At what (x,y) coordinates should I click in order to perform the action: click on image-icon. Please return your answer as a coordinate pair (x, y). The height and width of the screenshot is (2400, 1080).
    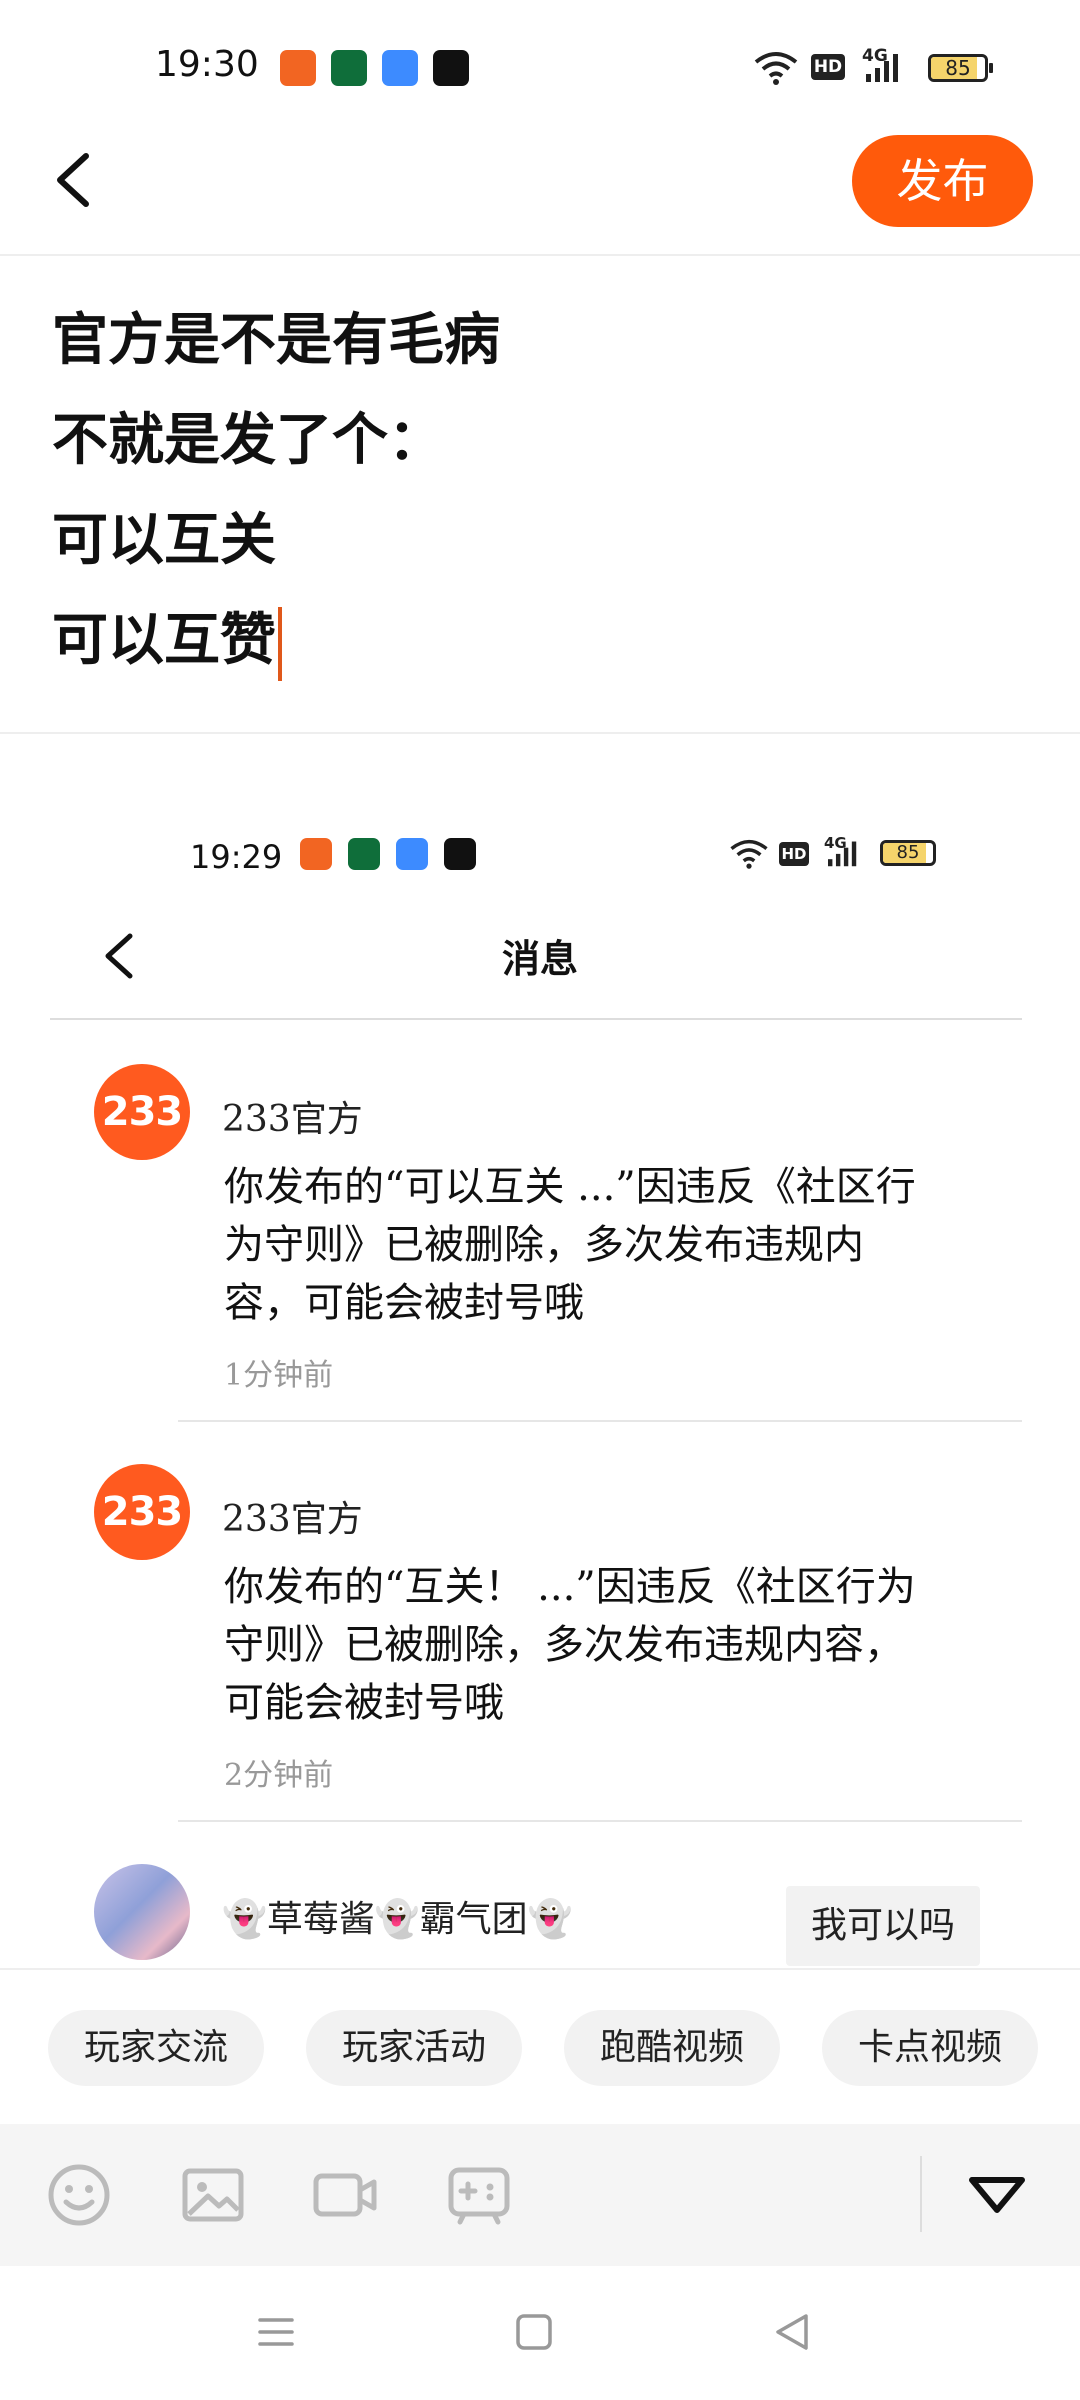
    Looking at the image, I should click on (213, 2195).